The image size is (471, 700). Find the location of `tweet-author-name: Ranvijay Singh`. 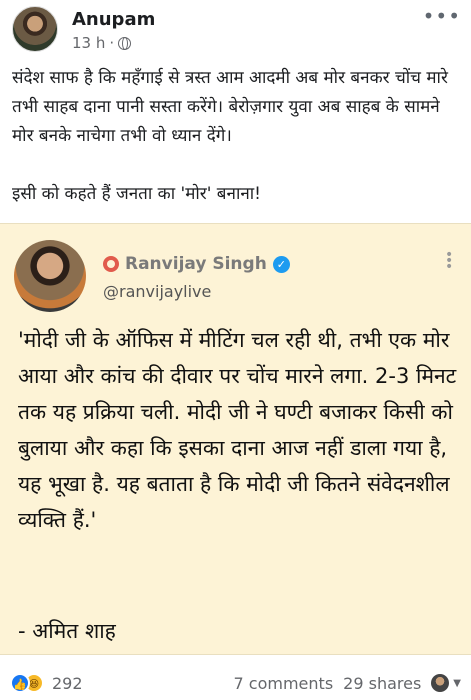

tweet-author-name: Ranvijay Singh is located at coordinates (196, 264).